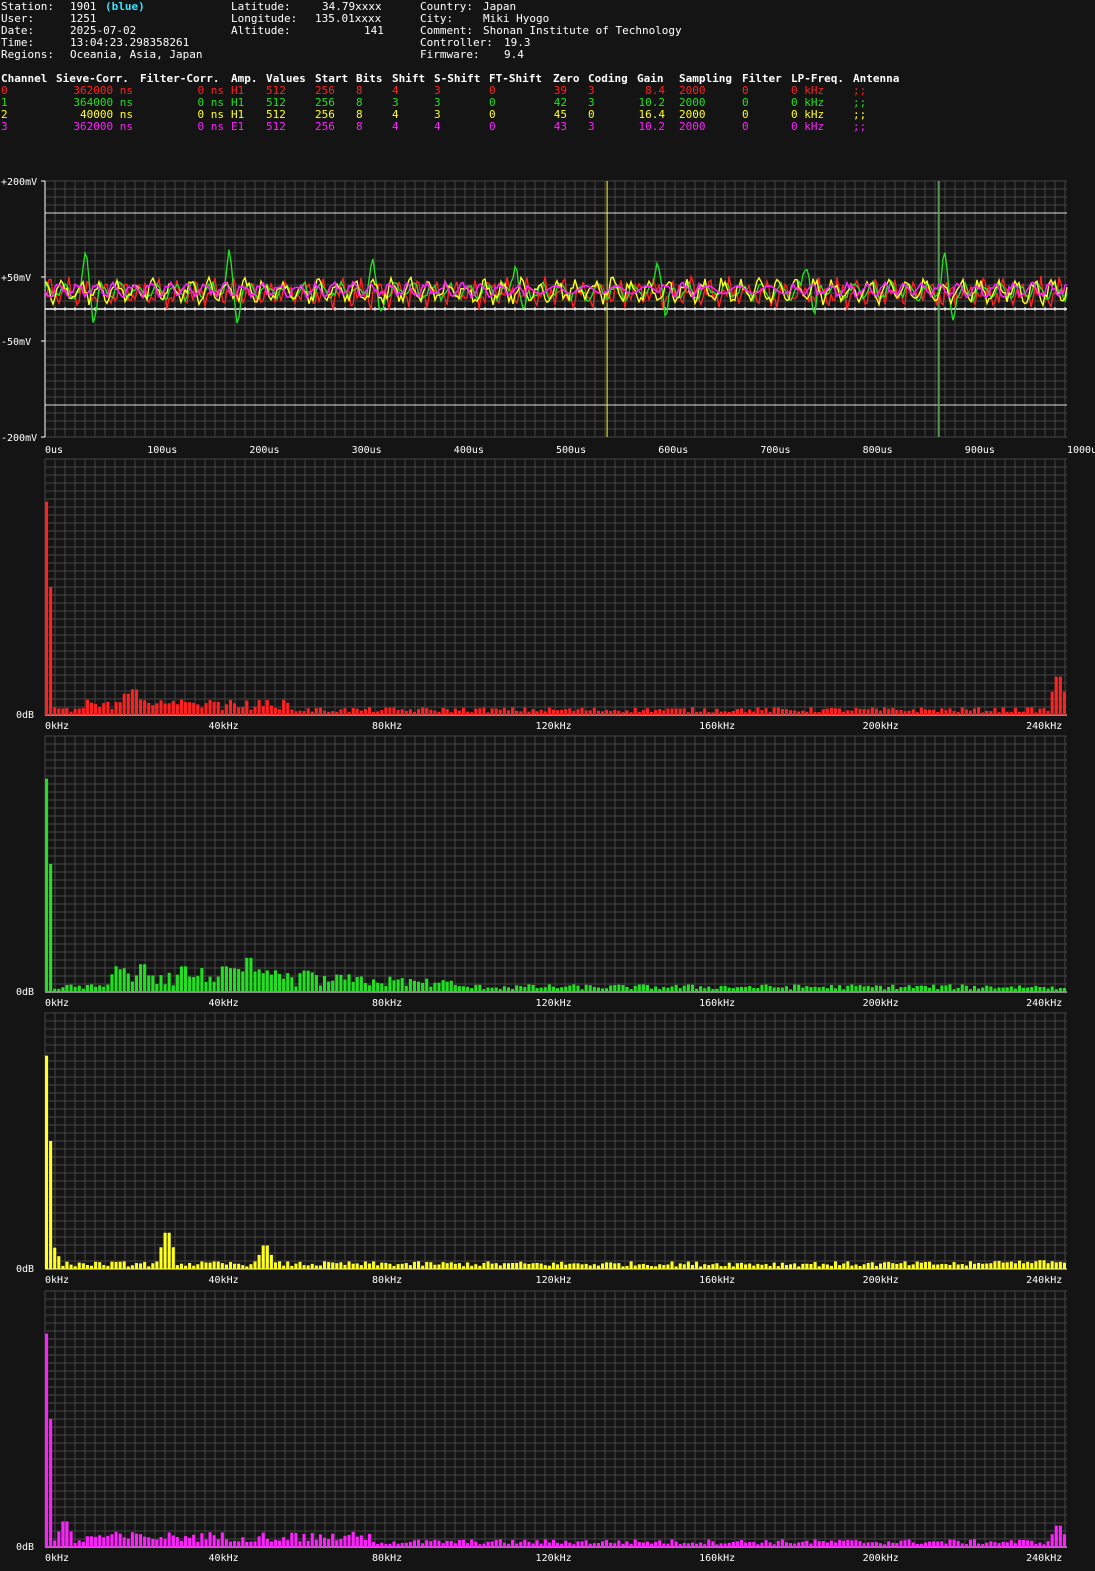  Describe the element at coordinates (387, 1003) in the screenshot. I see `x-tick-label: 80kHz` at that location.